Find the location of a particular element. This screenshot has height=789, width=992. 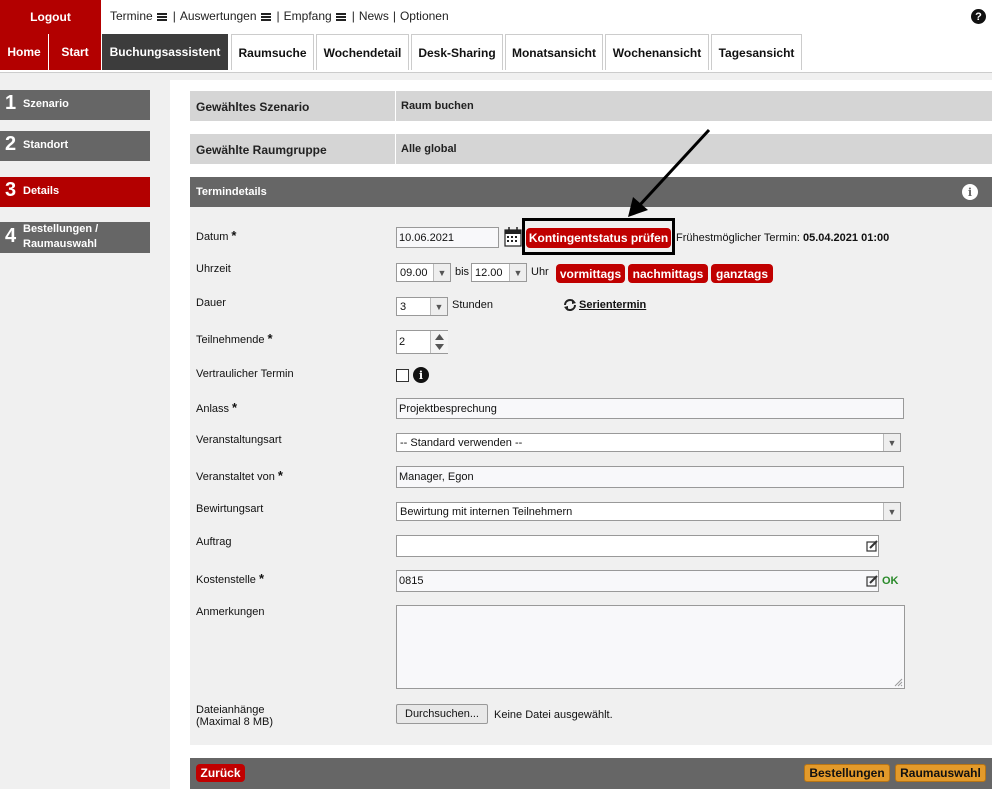

uhrzeit-label: Uhrzeit is located at coordinates (213, 269).